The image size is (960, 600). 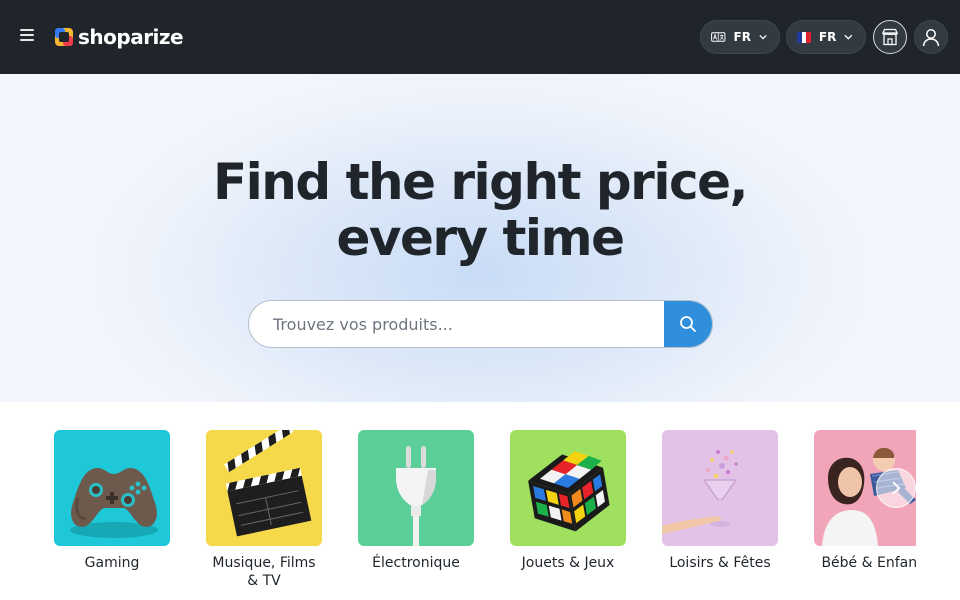 I want to click on search-button, so click(x=688, y=324).